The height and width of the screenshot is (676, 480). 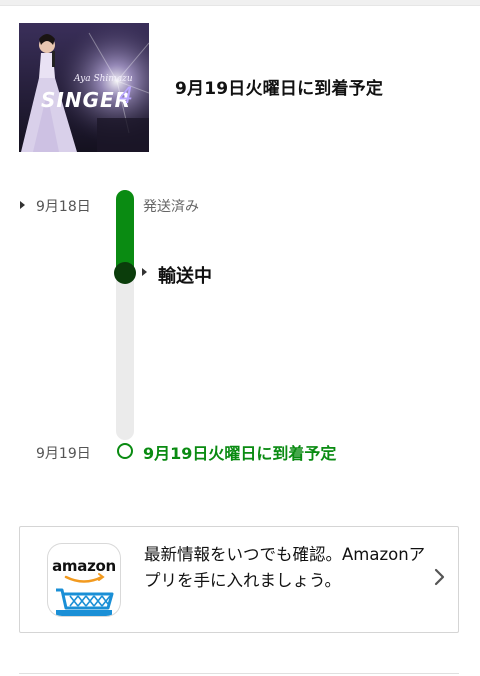 What do you see at coordinates (240, 453) in the screenshot?
I see `step-arrival-label: 9月19日火曜日に到着予定` at bounding box center [240, 453].